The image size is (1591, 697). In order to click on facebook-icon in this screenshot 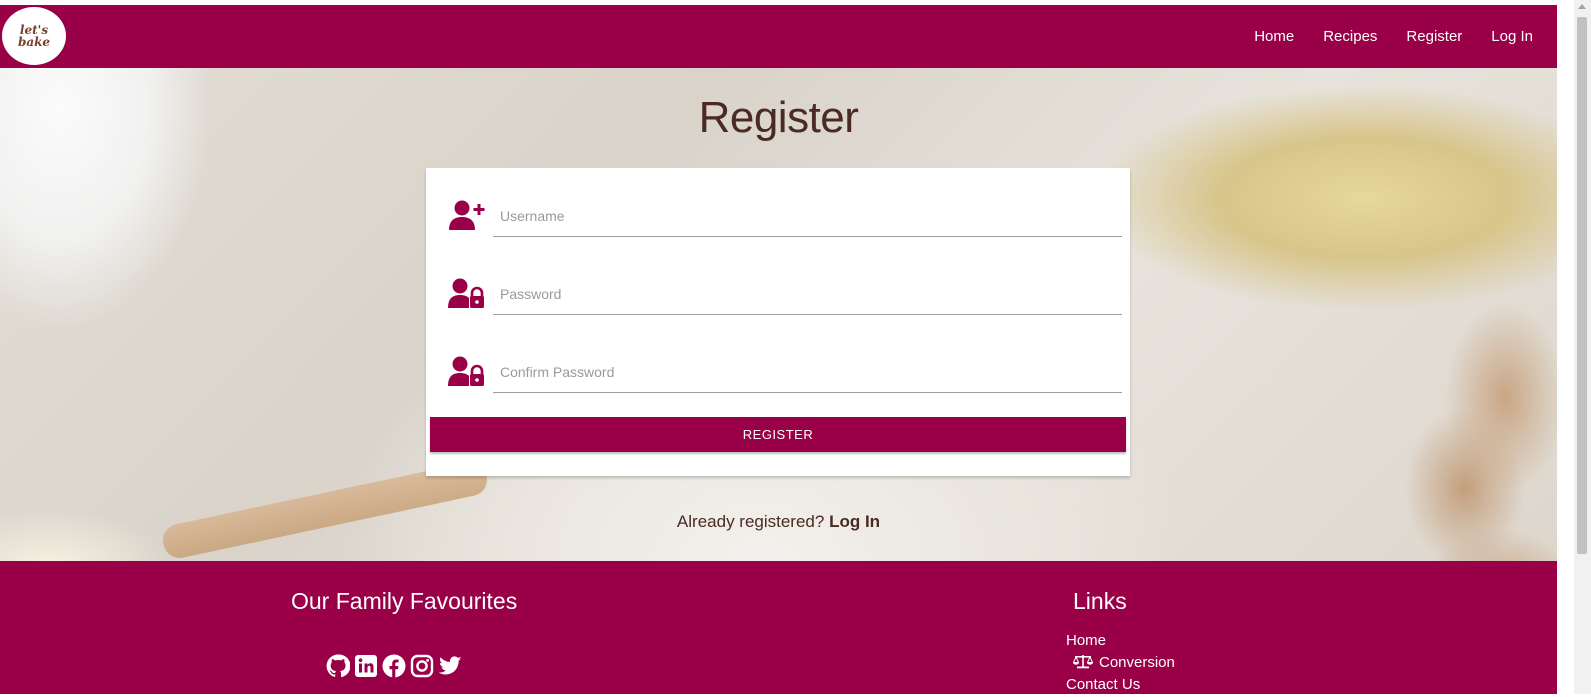, I will do `click(394, 666)`.